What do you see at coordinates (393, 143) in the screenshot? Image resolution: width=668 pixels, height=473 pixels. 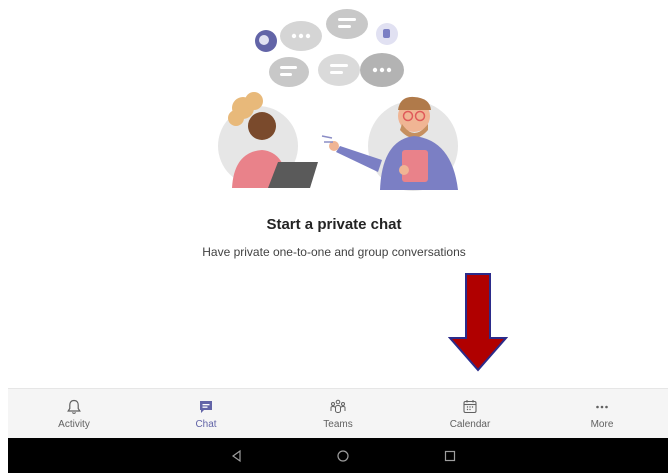 I see `man-with-tablet-icon` at bounding box center [393, 143].